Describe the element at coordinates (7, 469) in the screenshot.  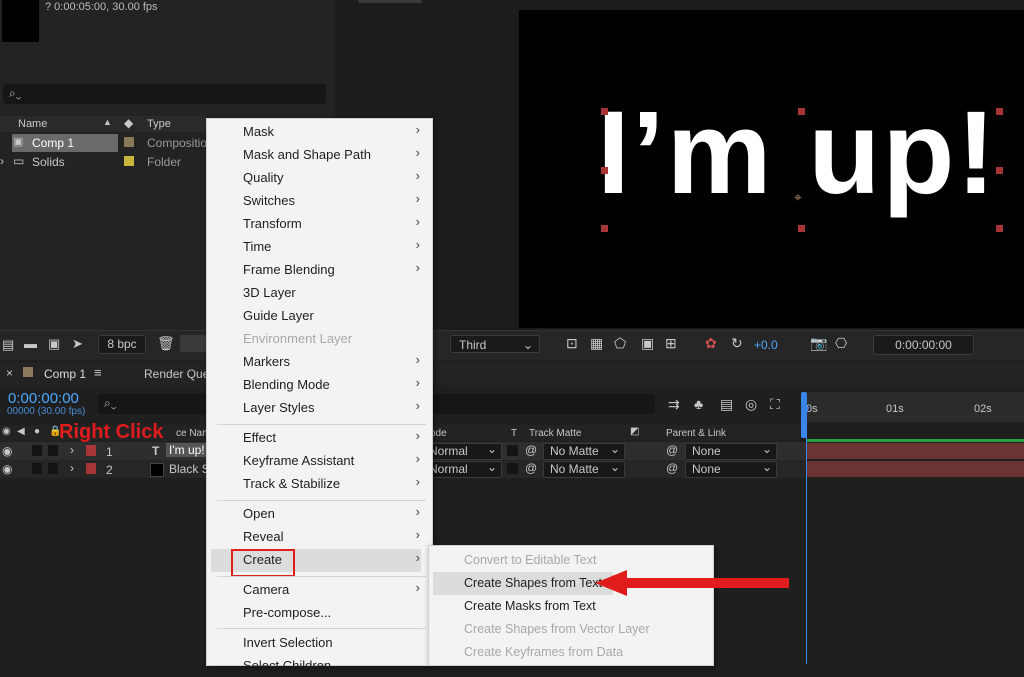
I see `eye-icon: ◉` at that location.